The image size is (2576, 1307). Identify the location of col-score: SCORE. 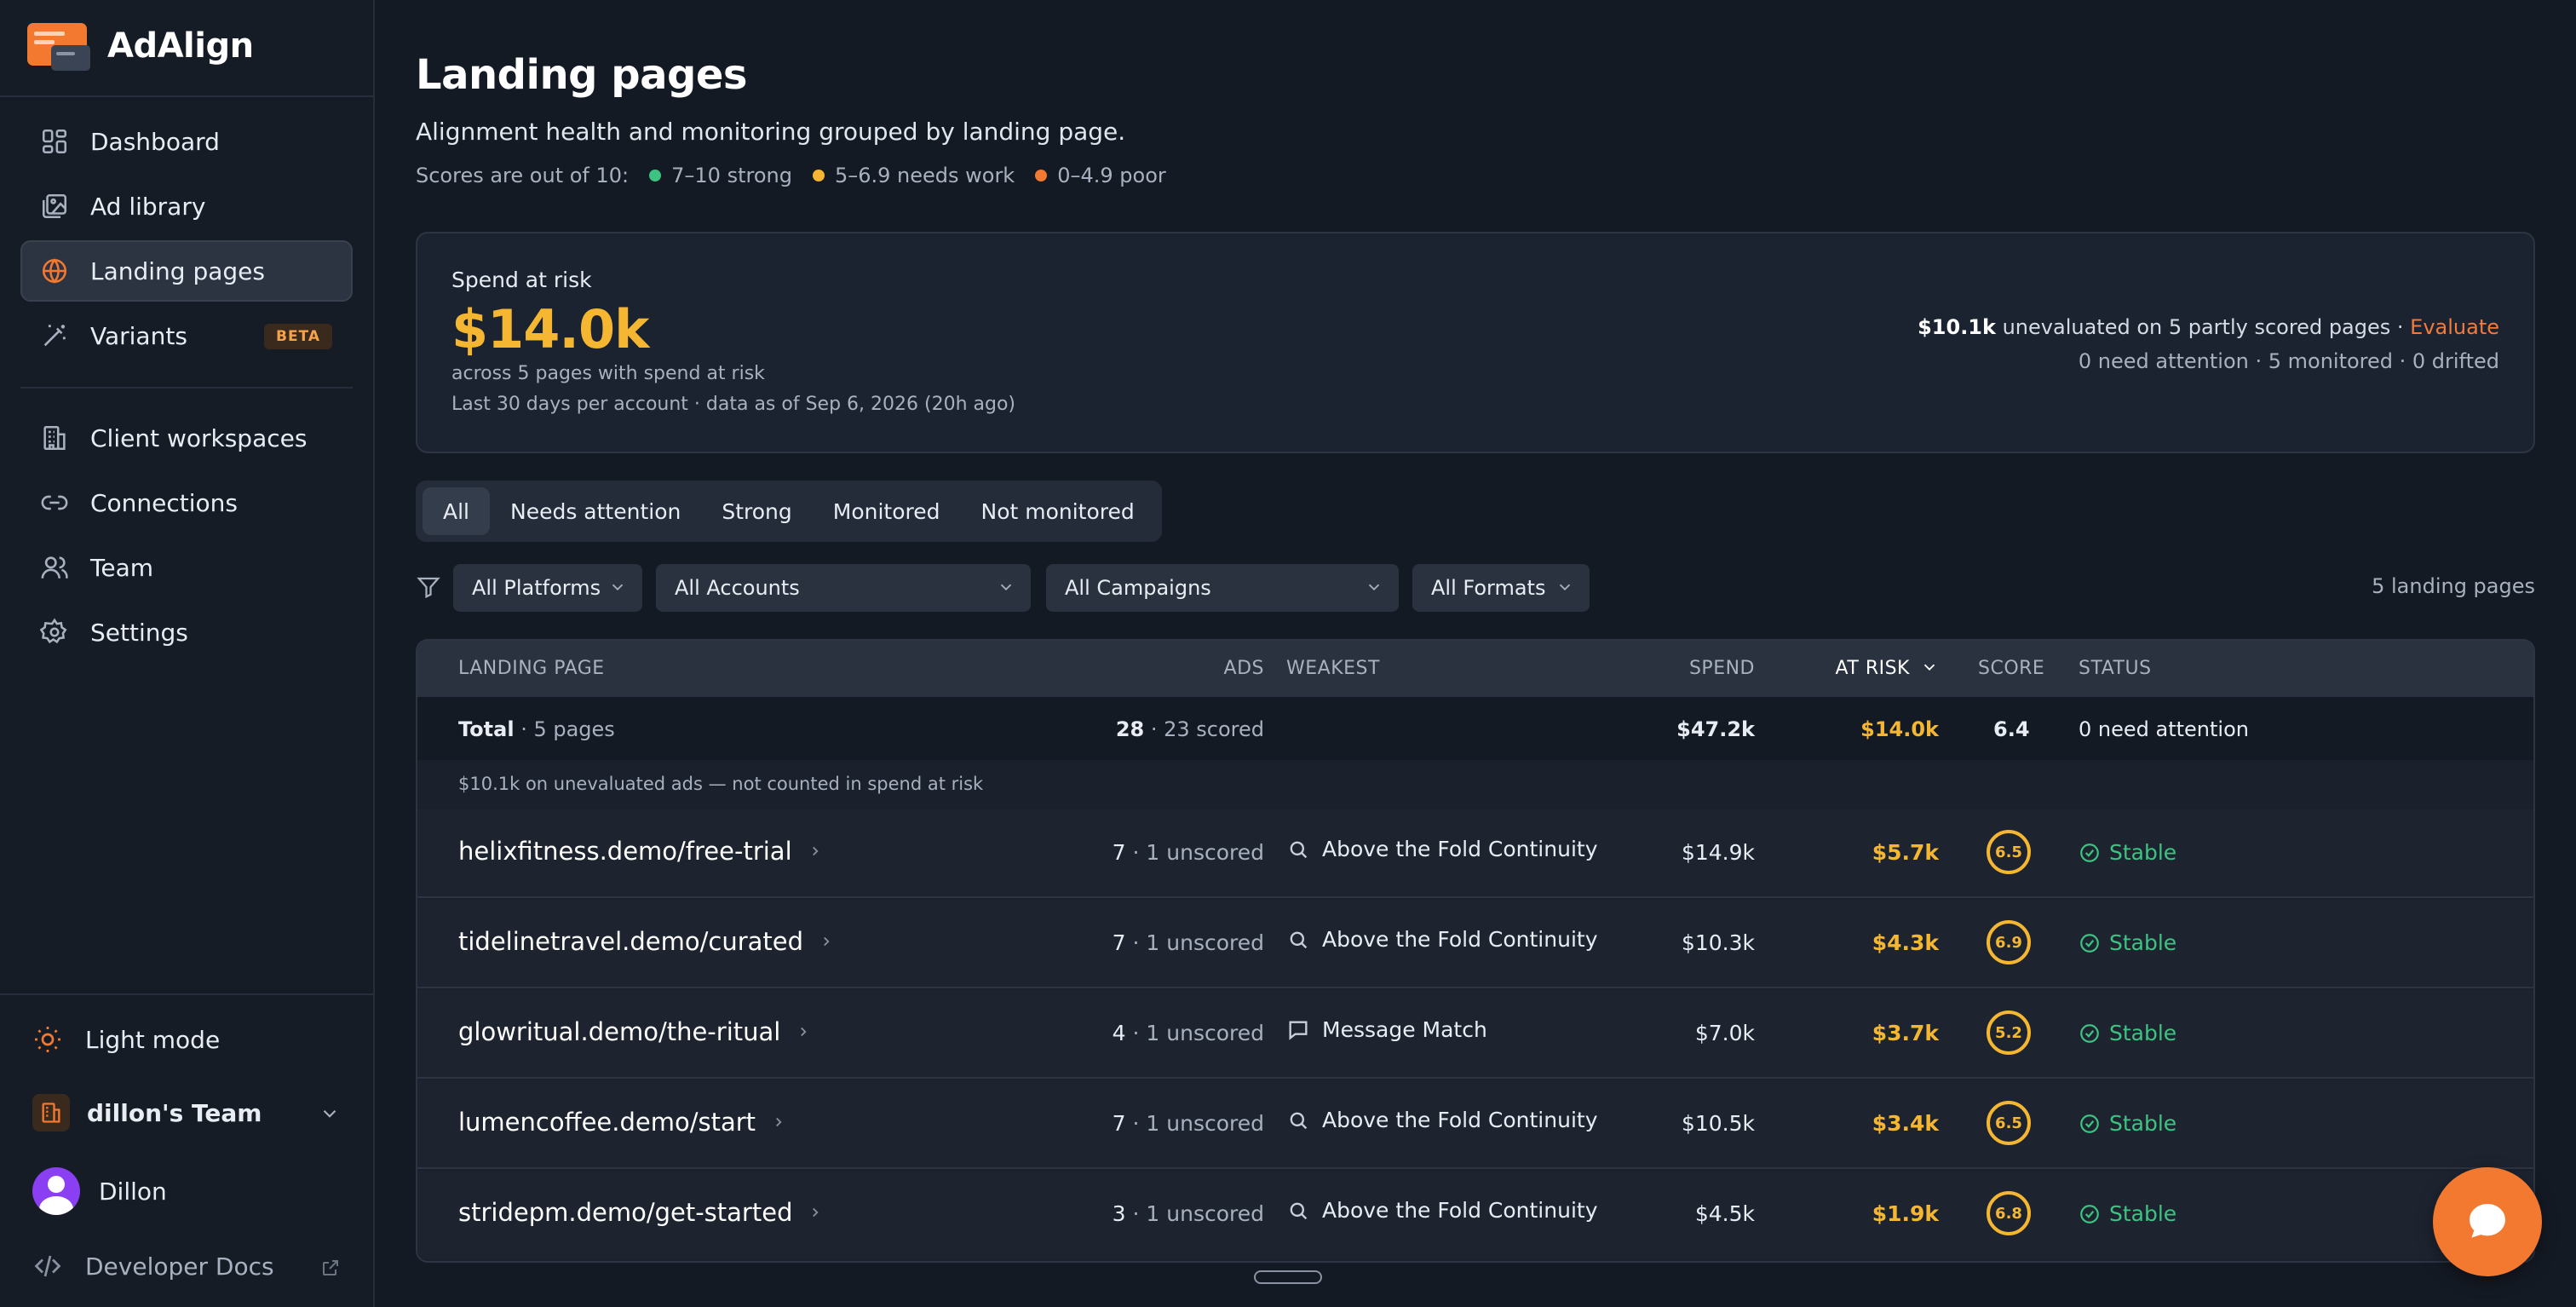
(2011, 669).